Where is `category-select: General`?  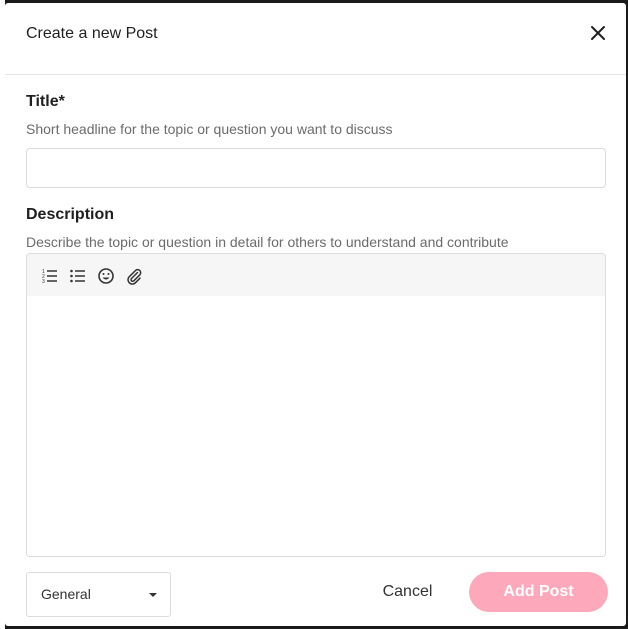
category-select: General is located at coordinates (98, 594).